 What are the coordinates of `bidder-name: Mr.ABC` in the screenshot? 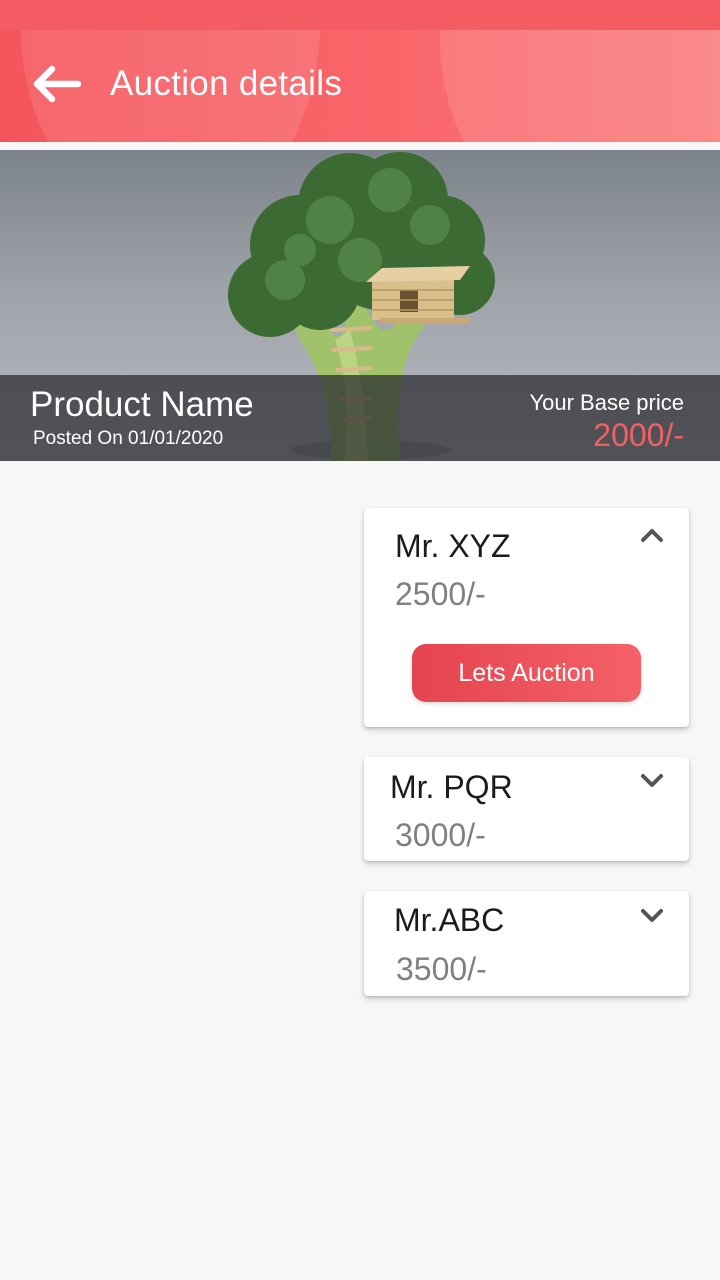 It's located at (449, 920).